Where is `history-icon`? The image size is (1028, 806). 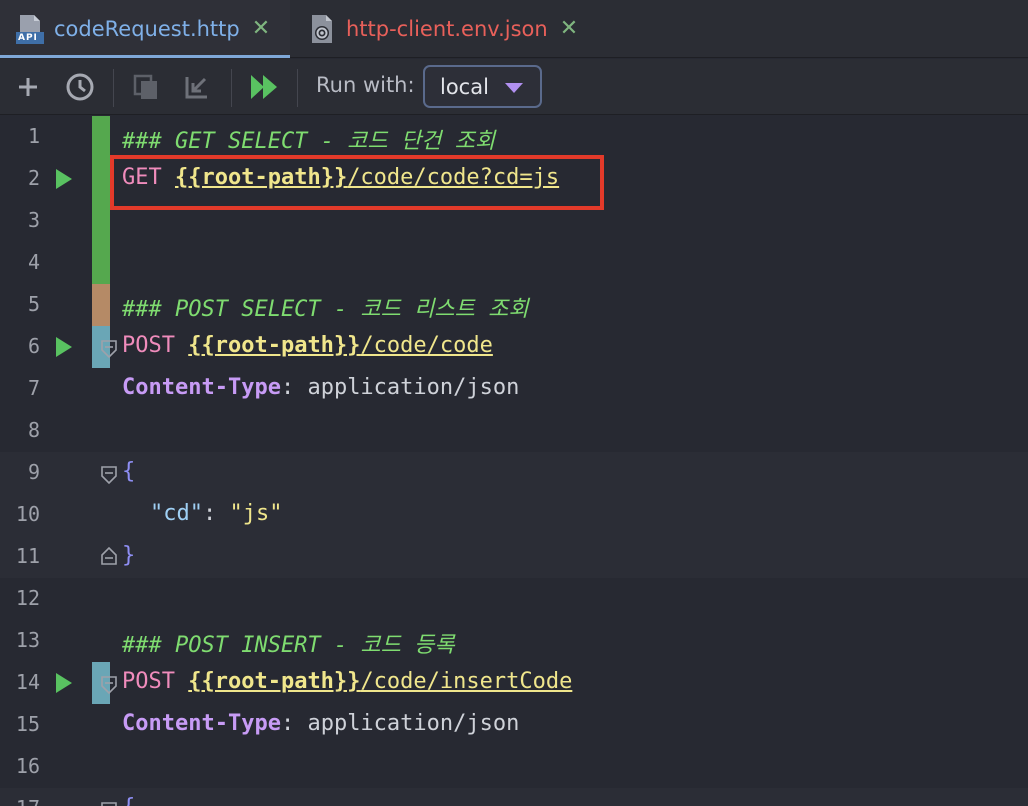
history-icon is located at coordinates (80, 87).